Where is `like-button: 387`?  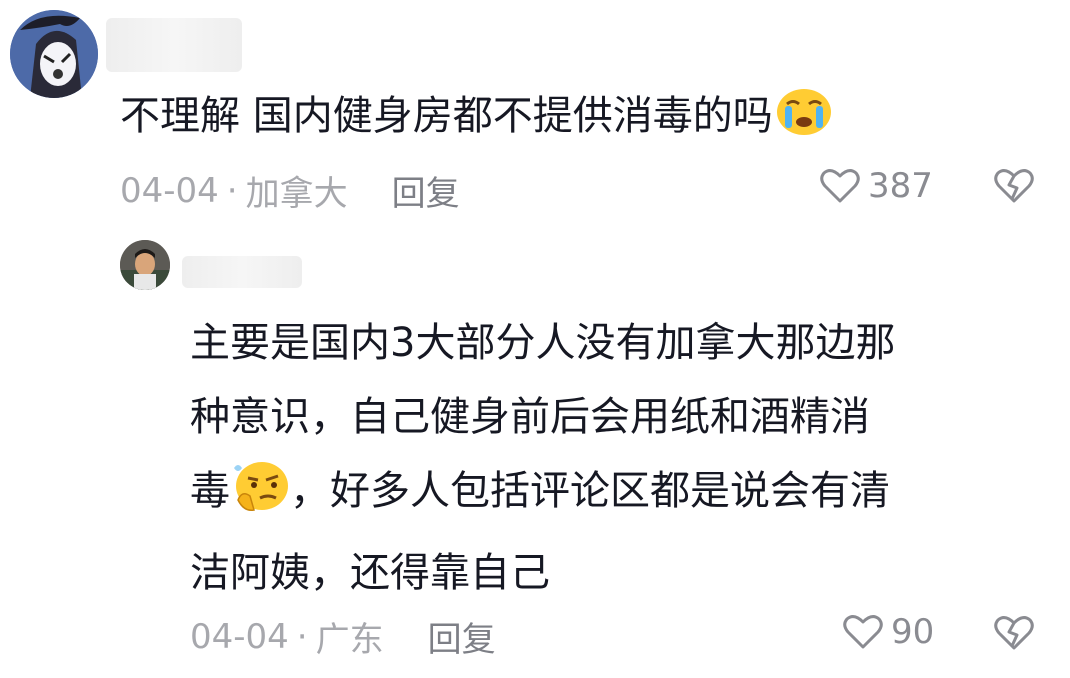 like-button: 387 is located at coordinates (876, 186).